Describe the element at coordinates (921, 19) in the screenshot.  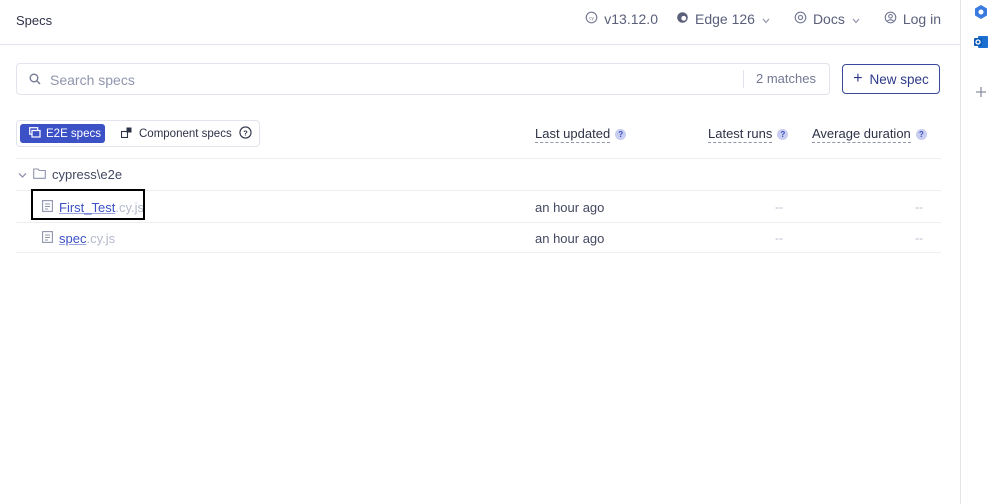
I see `login-label: Log in` at that location.